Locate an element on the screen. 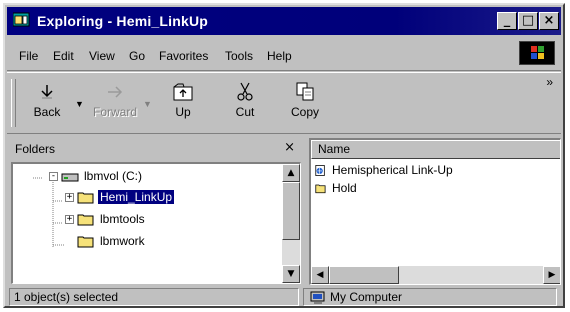  menu-go: Go is located at coordinates (137, 56).